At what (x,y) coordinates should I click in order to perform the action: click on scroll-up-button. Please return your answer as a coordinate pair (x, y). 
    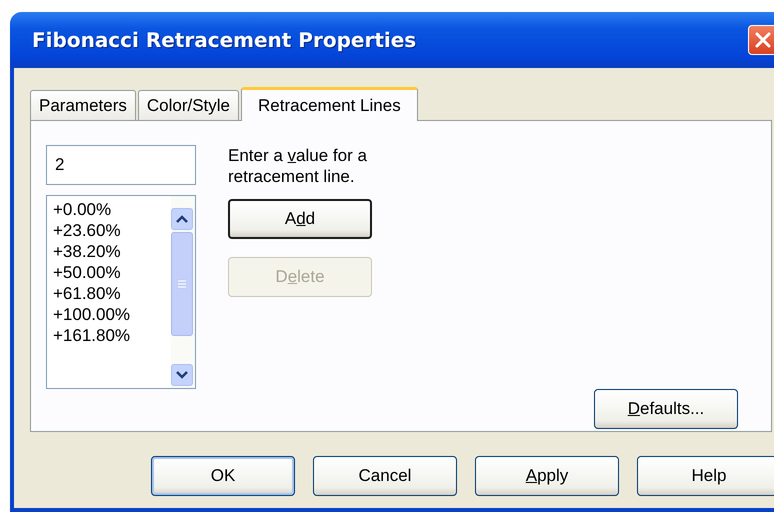
    Looking at the image, I should click on (182, 219).